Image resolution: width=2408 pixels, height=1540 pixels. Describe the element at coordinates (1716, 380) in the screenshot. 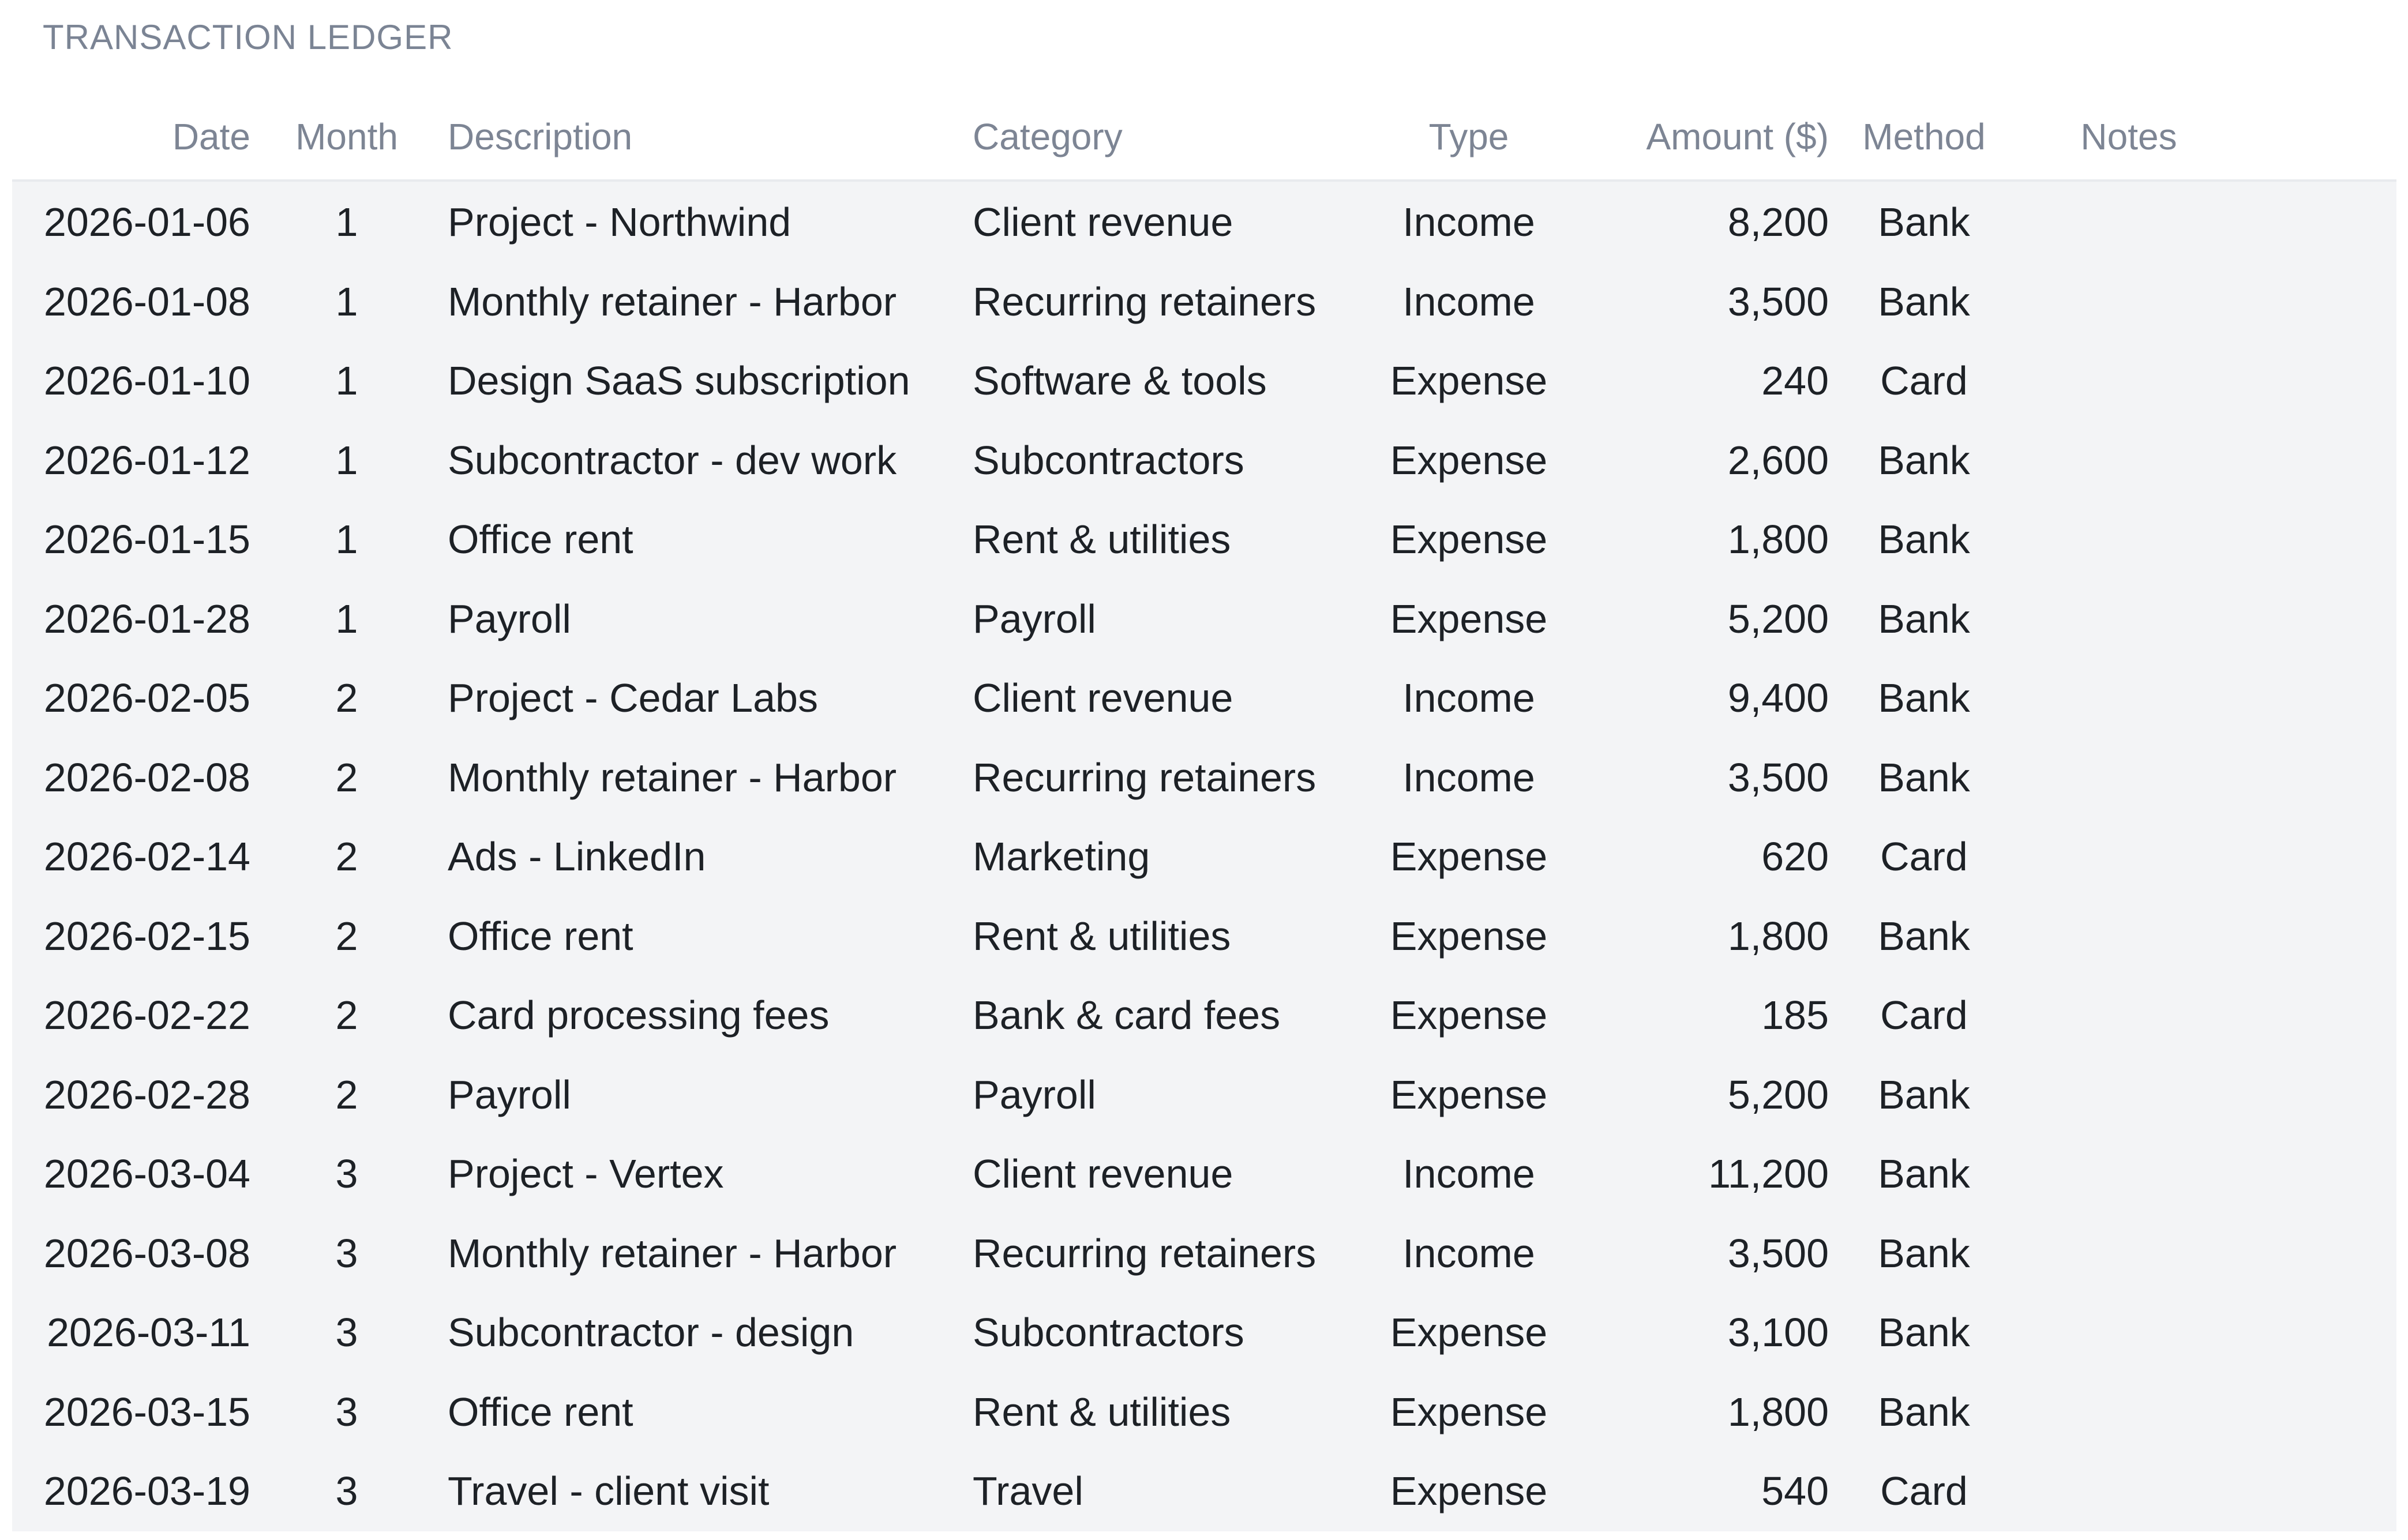

I see `cell-amount: 240` at that location.